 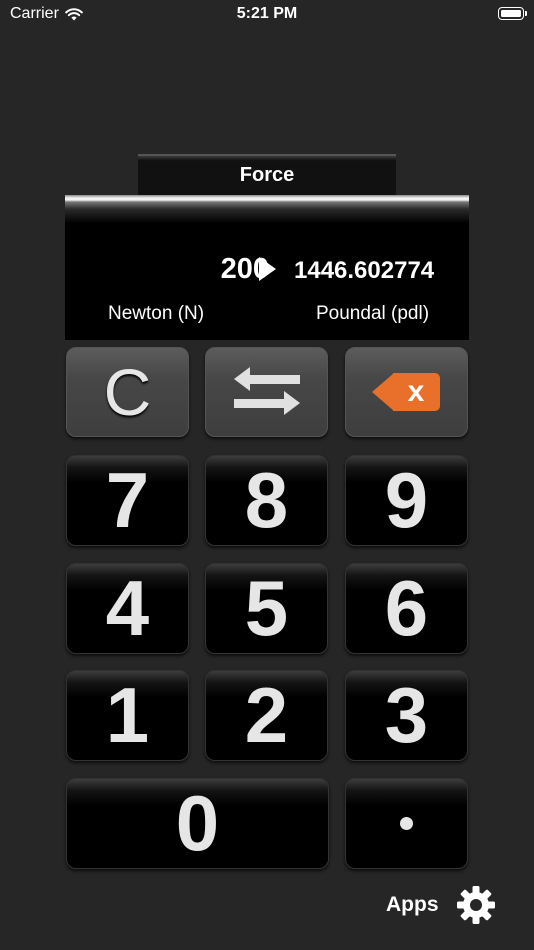 I want to click on status-bar: Carrier 5:21 PM, so click(x=267, y=15).